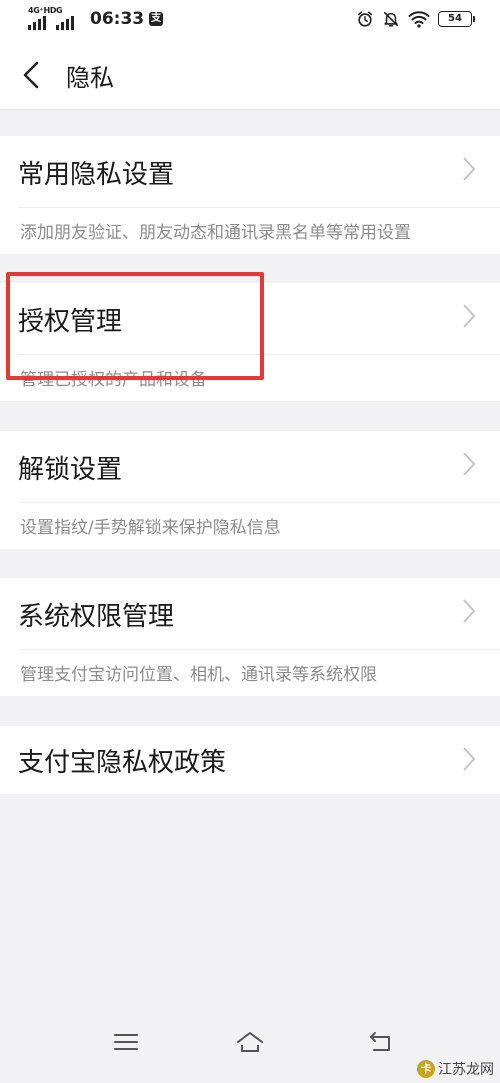 This screenshot has width=500, height=1083. Describe the element at coordinates (90, 78) in the screenshot. I see `page-title: 隐私` at that location.